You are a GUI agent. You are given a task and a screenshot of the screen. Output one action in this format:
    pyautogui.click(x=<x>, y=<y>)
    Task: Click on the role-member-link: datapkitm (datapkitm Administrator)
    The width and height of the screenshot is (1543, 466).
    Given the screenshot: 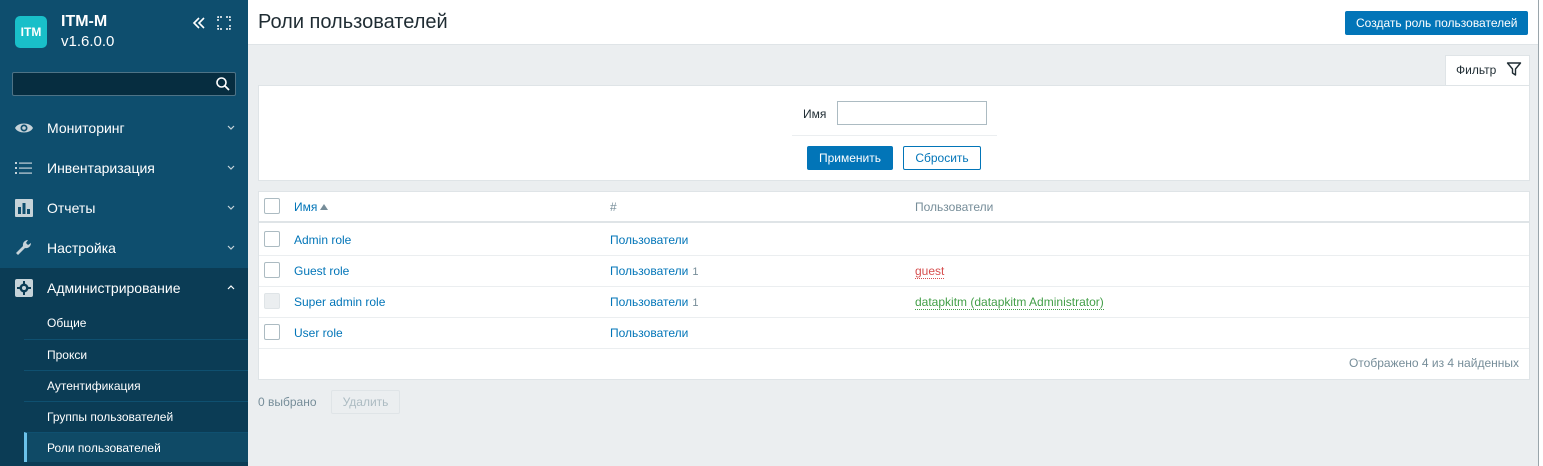 What is the action you would take?
    pyautogui.click(x=1009, y=302)
    